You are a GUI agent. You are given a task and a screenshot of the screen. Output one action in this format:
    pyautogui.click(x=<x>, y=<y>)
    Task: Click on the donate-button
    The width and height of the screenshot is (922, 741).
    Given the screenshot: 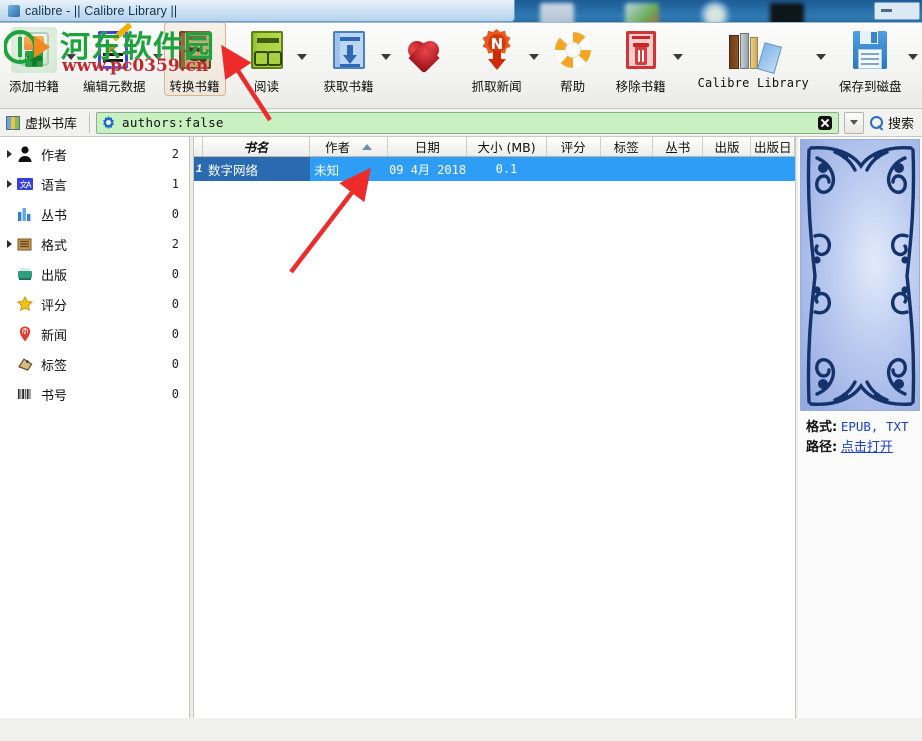 What is the action you would take?
    pyautogui.click(x=427, y=51)
    